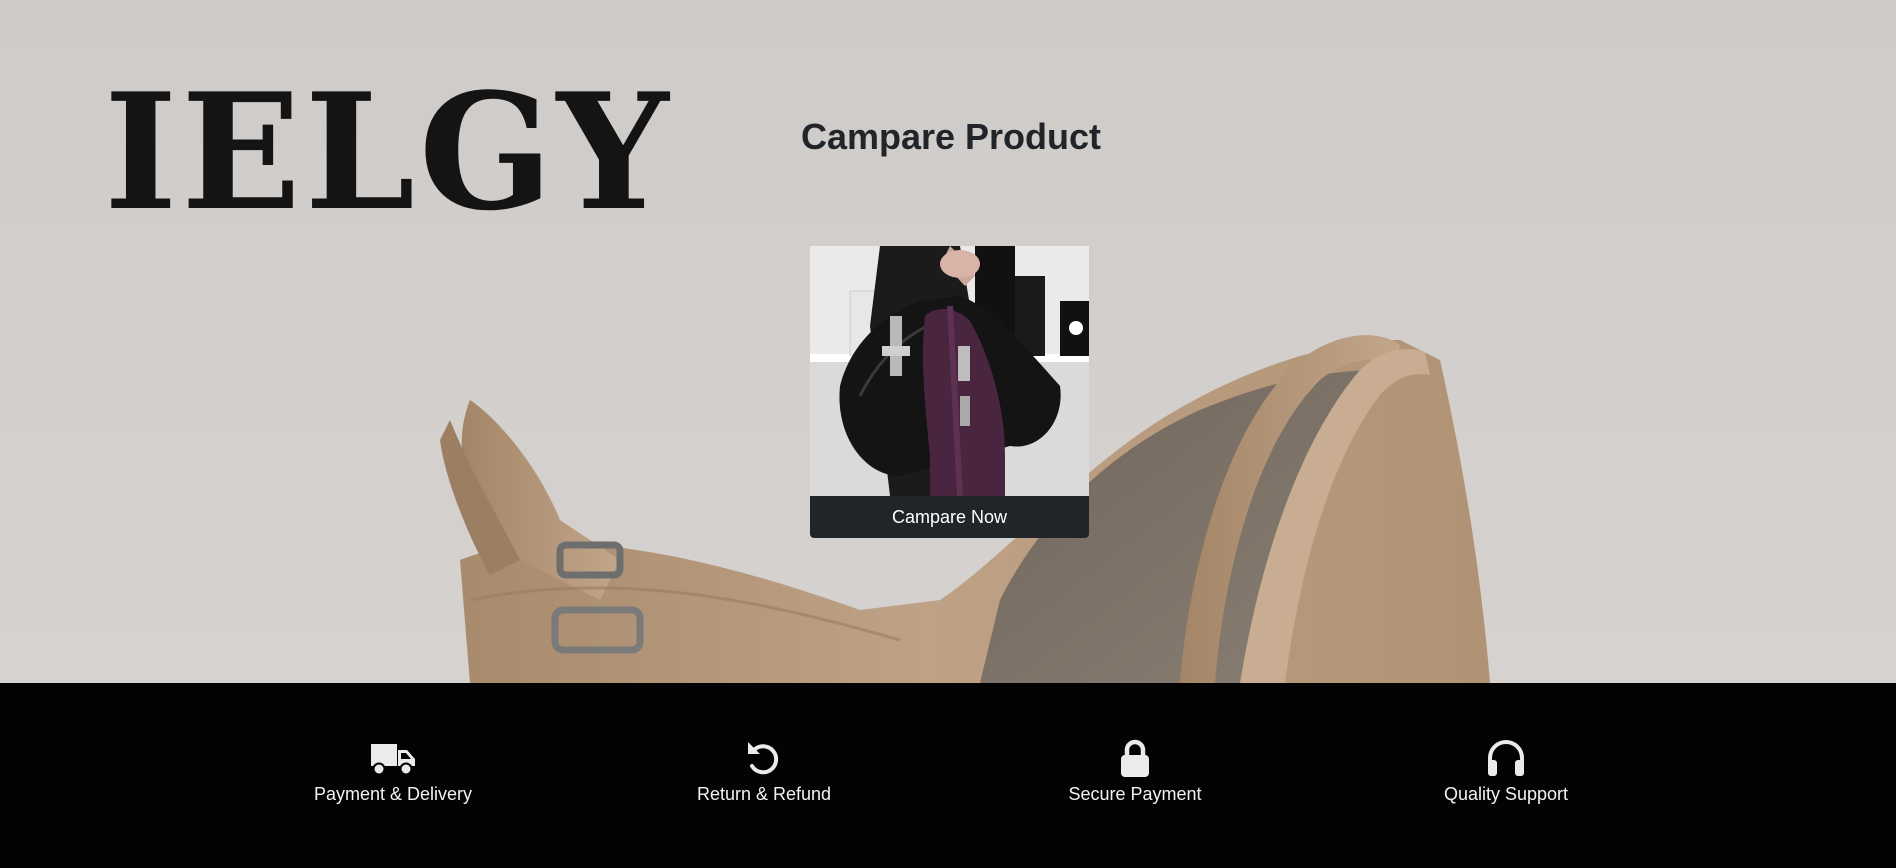  What do you see at coordinates (1135, 794) in the screenshot?
I see `feature-label: Secure Payment` at bounding box center [1135, 794].